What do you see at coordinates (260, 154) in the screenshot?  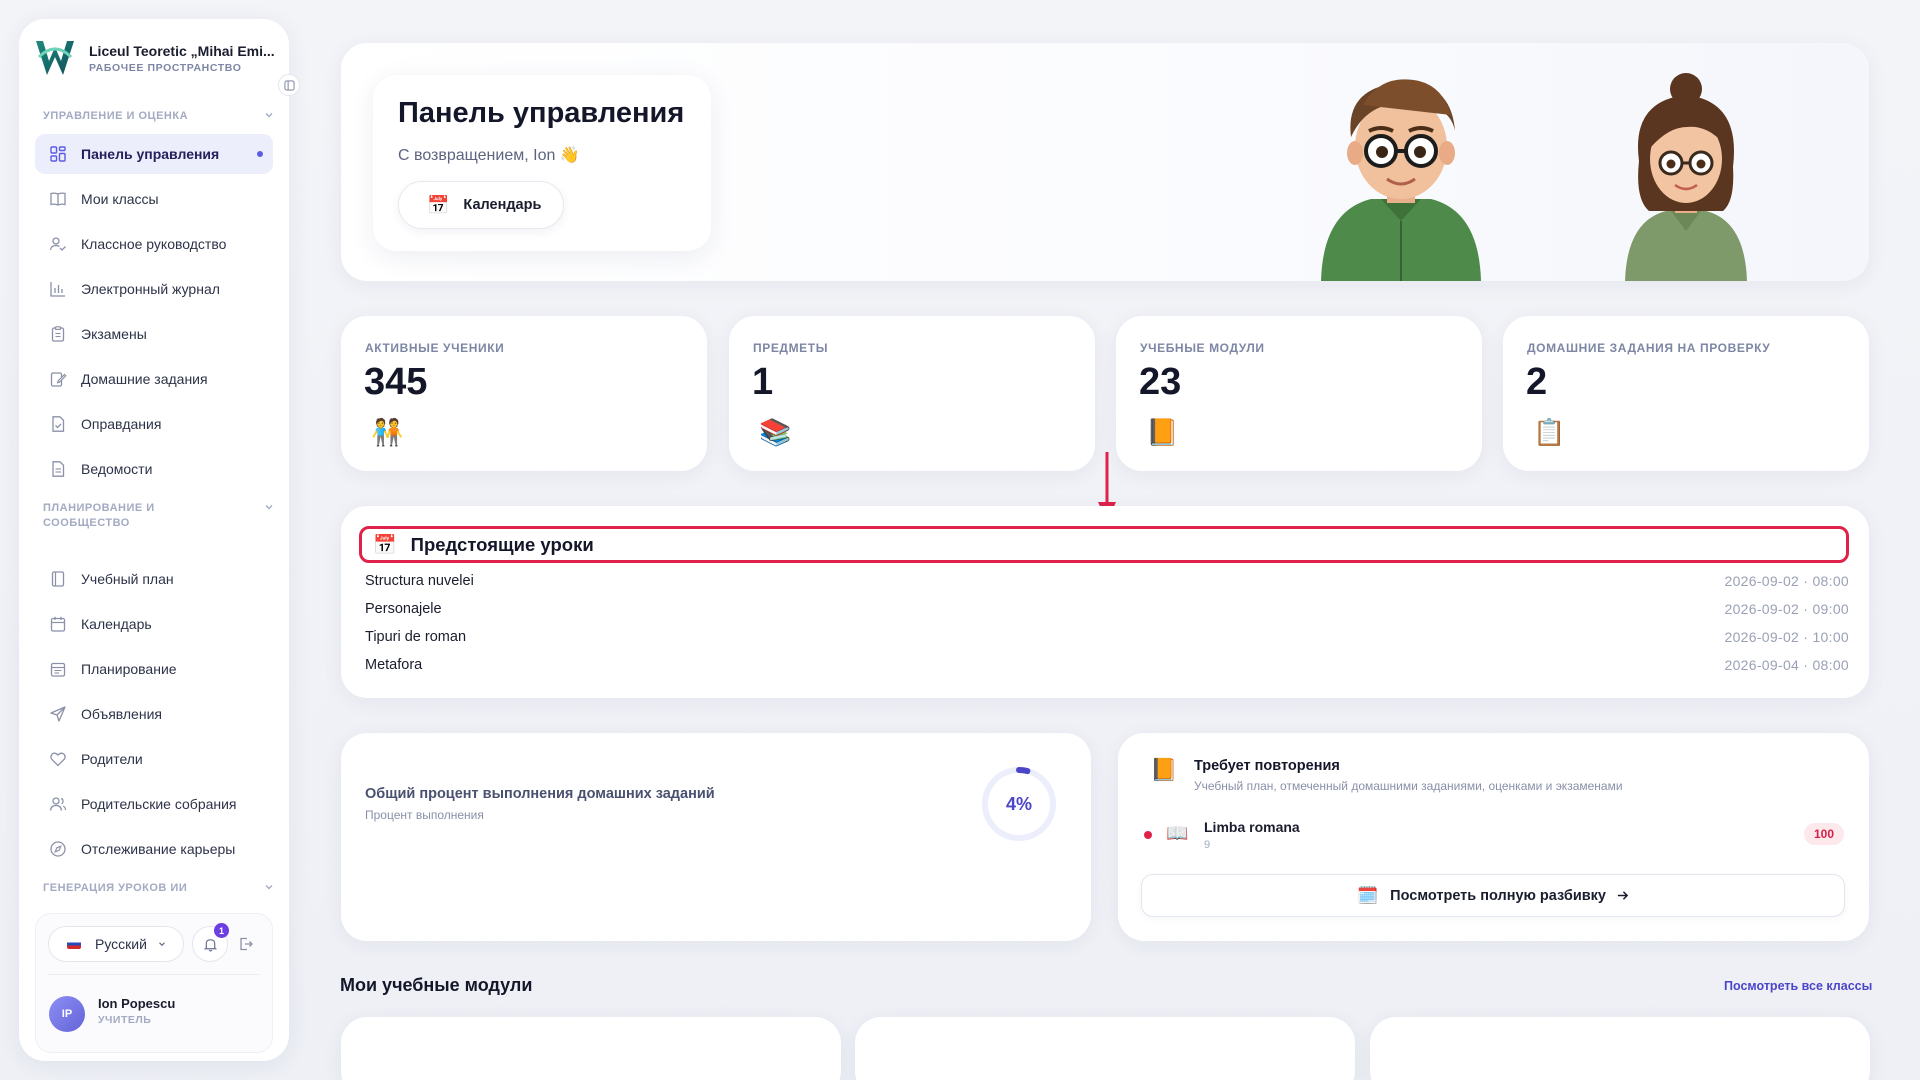 I see `active-indicator` at bounding box center [260, 154].